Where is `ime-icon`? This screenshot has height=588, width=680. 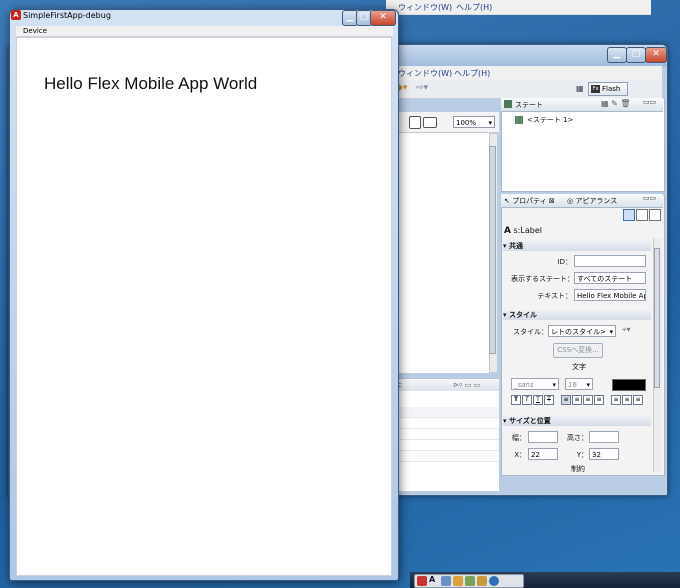
ime-icon is located at coordinates (422, 581).